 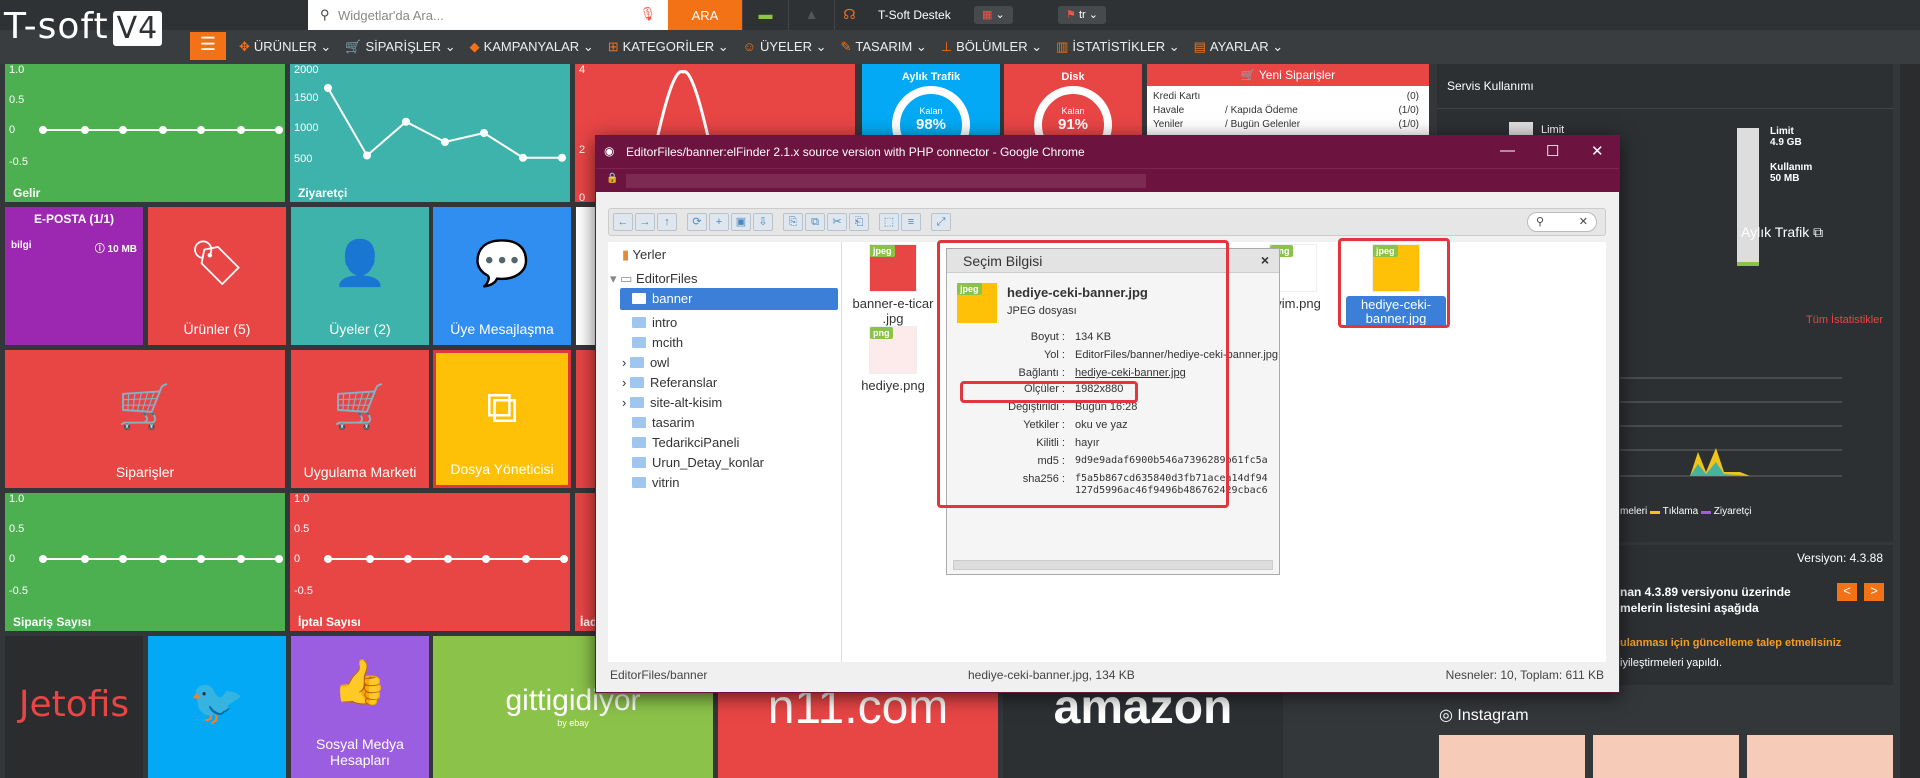 I want to click on search-button: ARA, so click(x=705, y=15).